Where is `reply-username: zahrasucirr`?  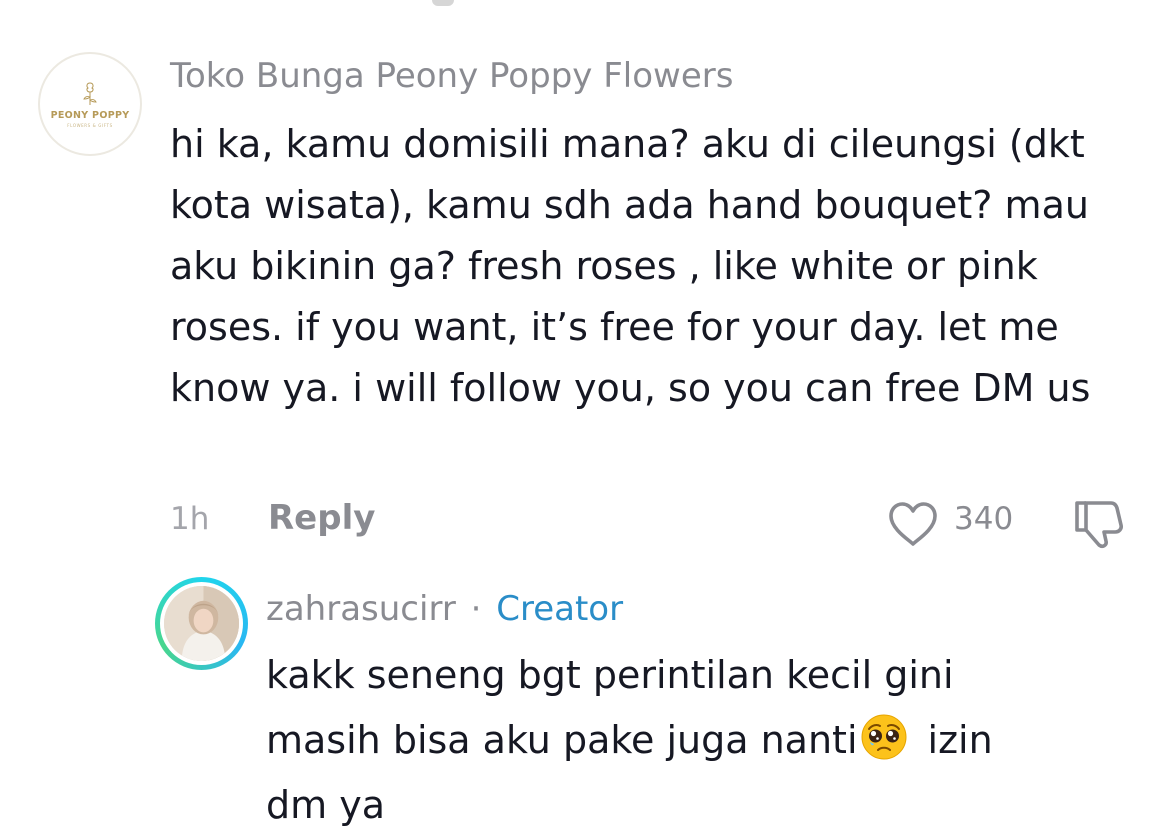
reply-username: zahrasucirr is located at coordinates (361, 609).